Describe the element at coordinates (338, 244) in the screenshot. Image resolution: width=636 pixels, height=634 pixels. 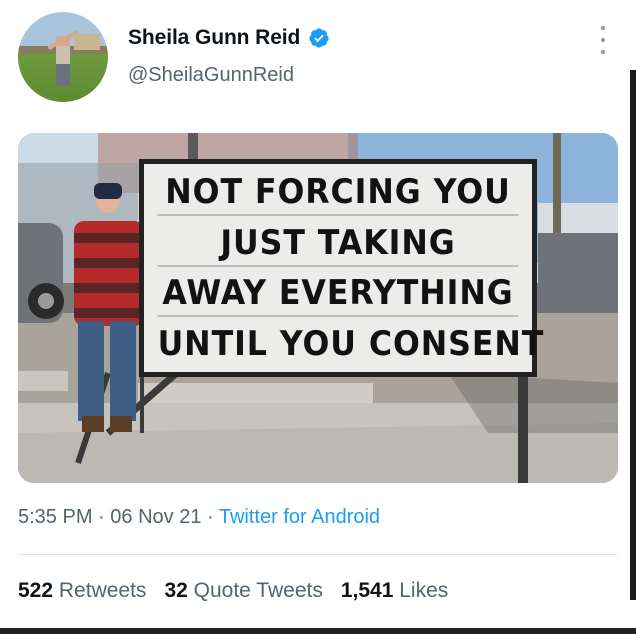
I see `sign-line-2: JUST TAKING` at that location.